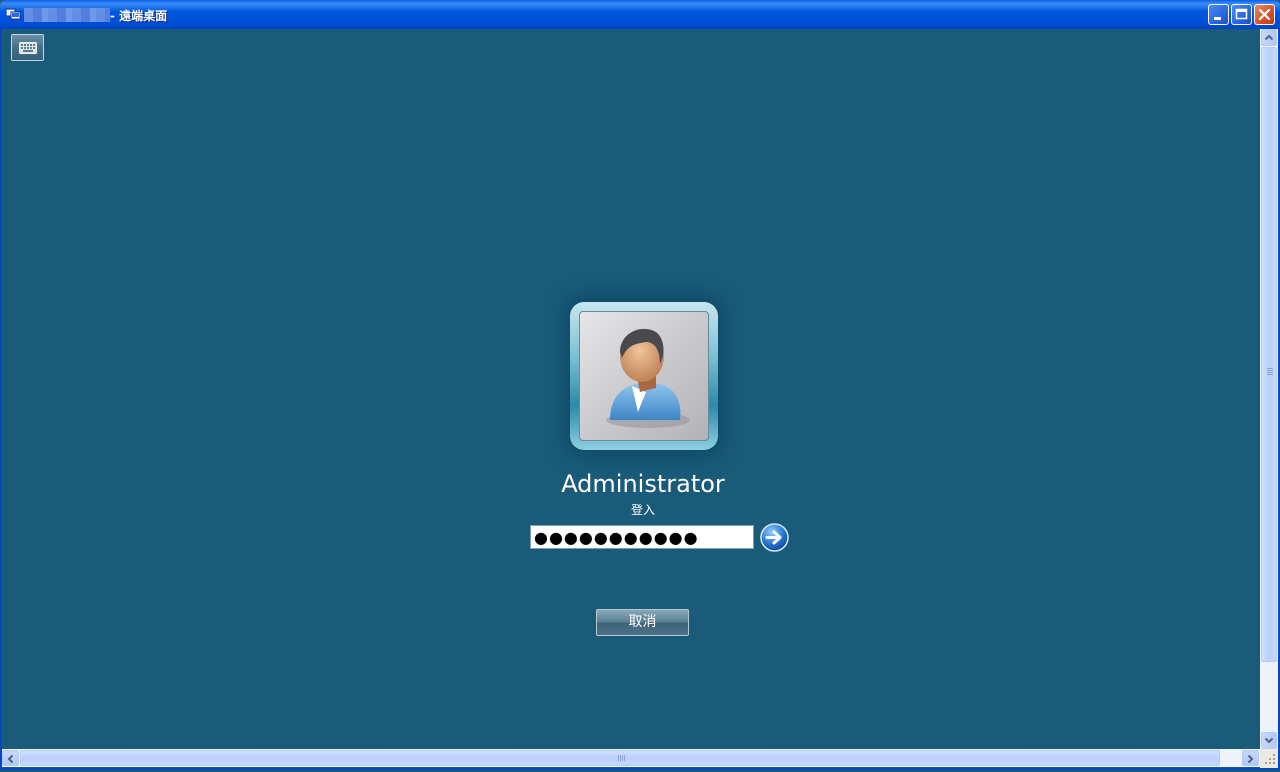 This screenshot has height=772, width=1280. Describe the element at coordinates (13, 14) in the screenshot. I see `remote-desktop-icon` at that location.